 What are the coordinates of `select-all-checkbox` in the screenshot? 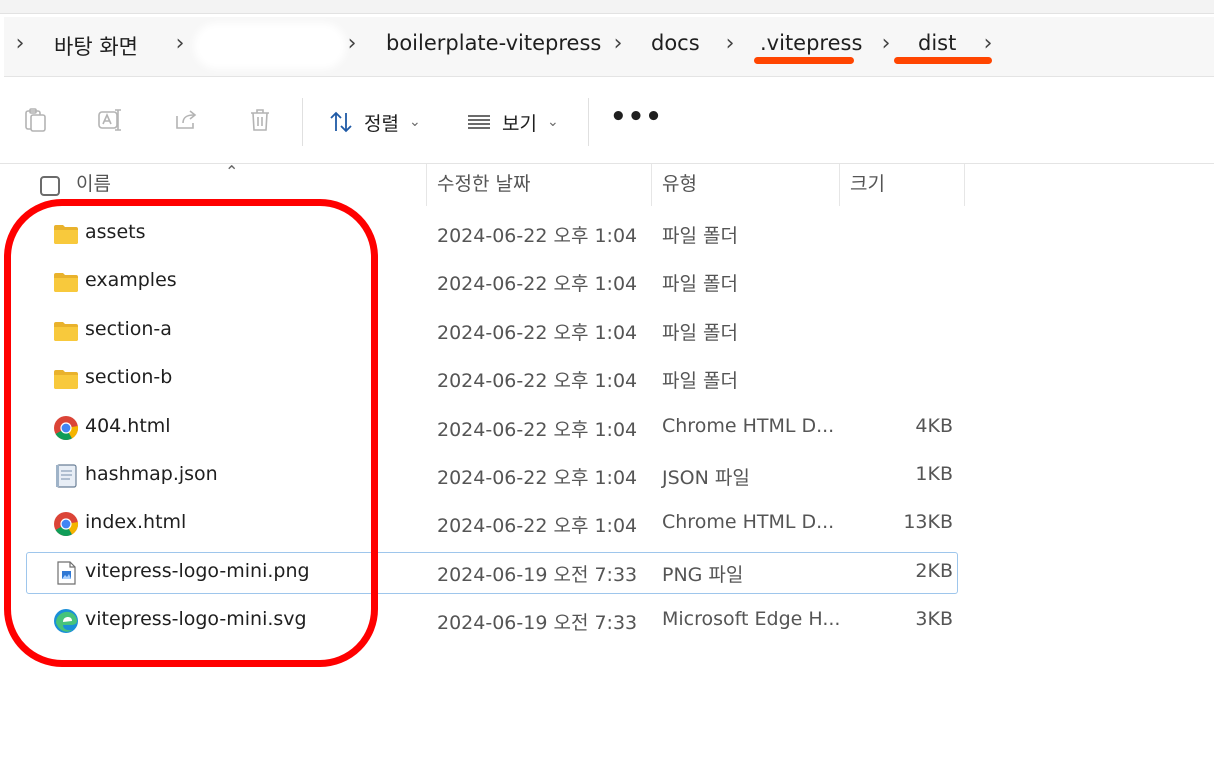 It's located at (50, 186).